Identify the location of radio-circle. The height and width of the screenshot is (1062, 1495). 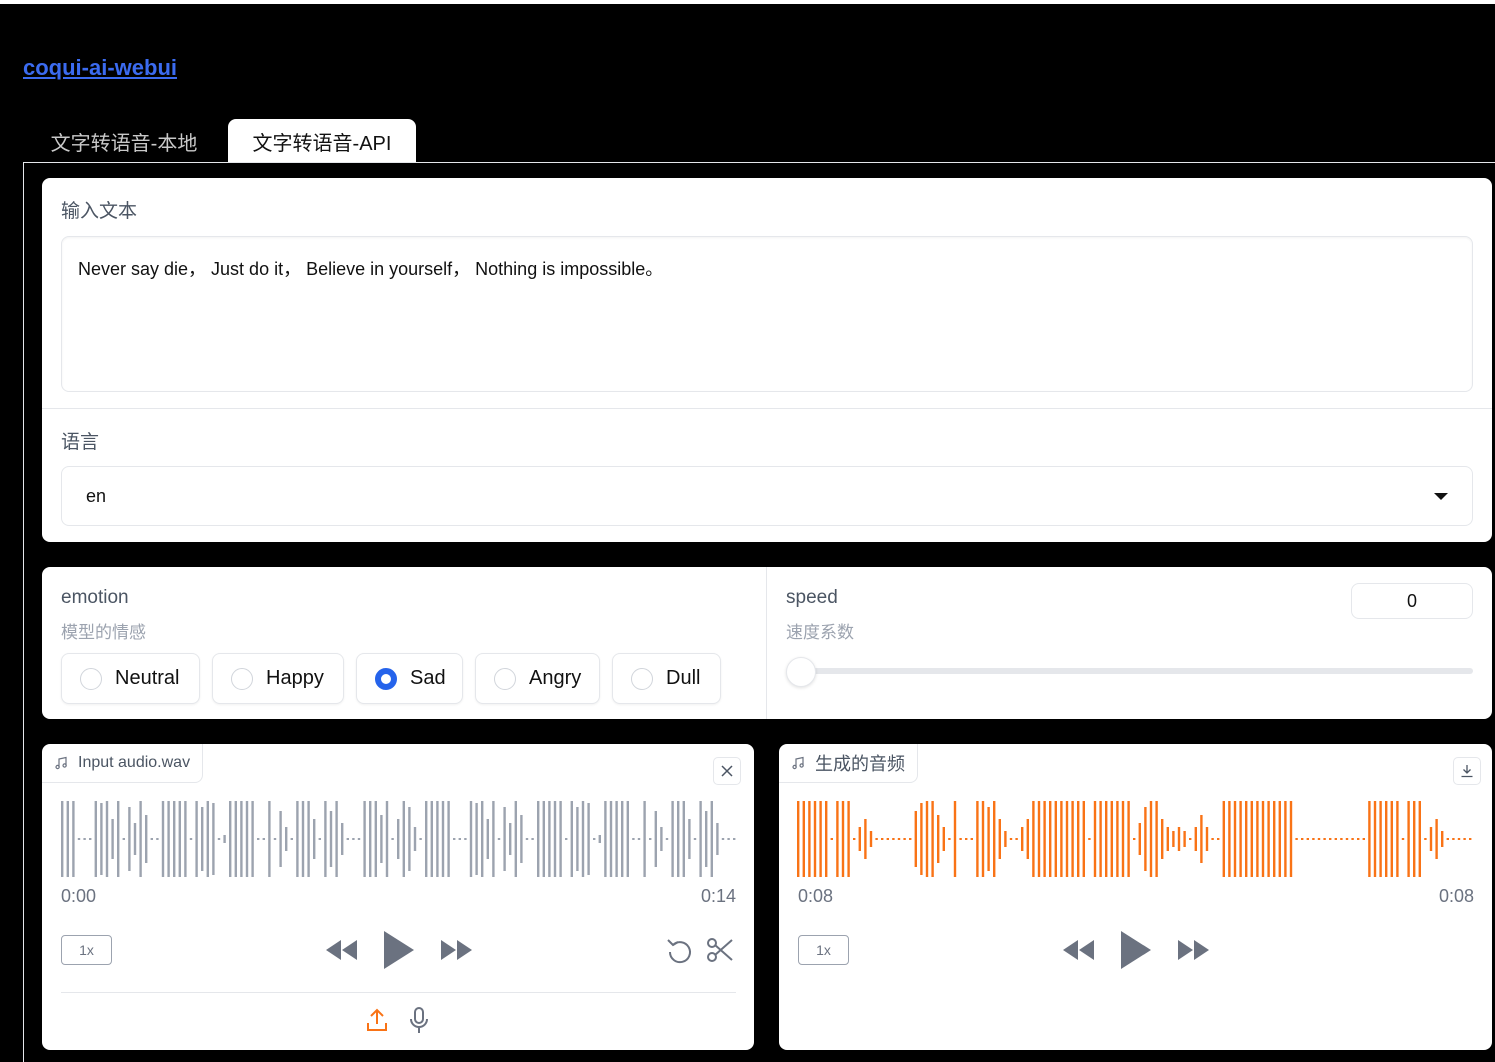
(505, 678).